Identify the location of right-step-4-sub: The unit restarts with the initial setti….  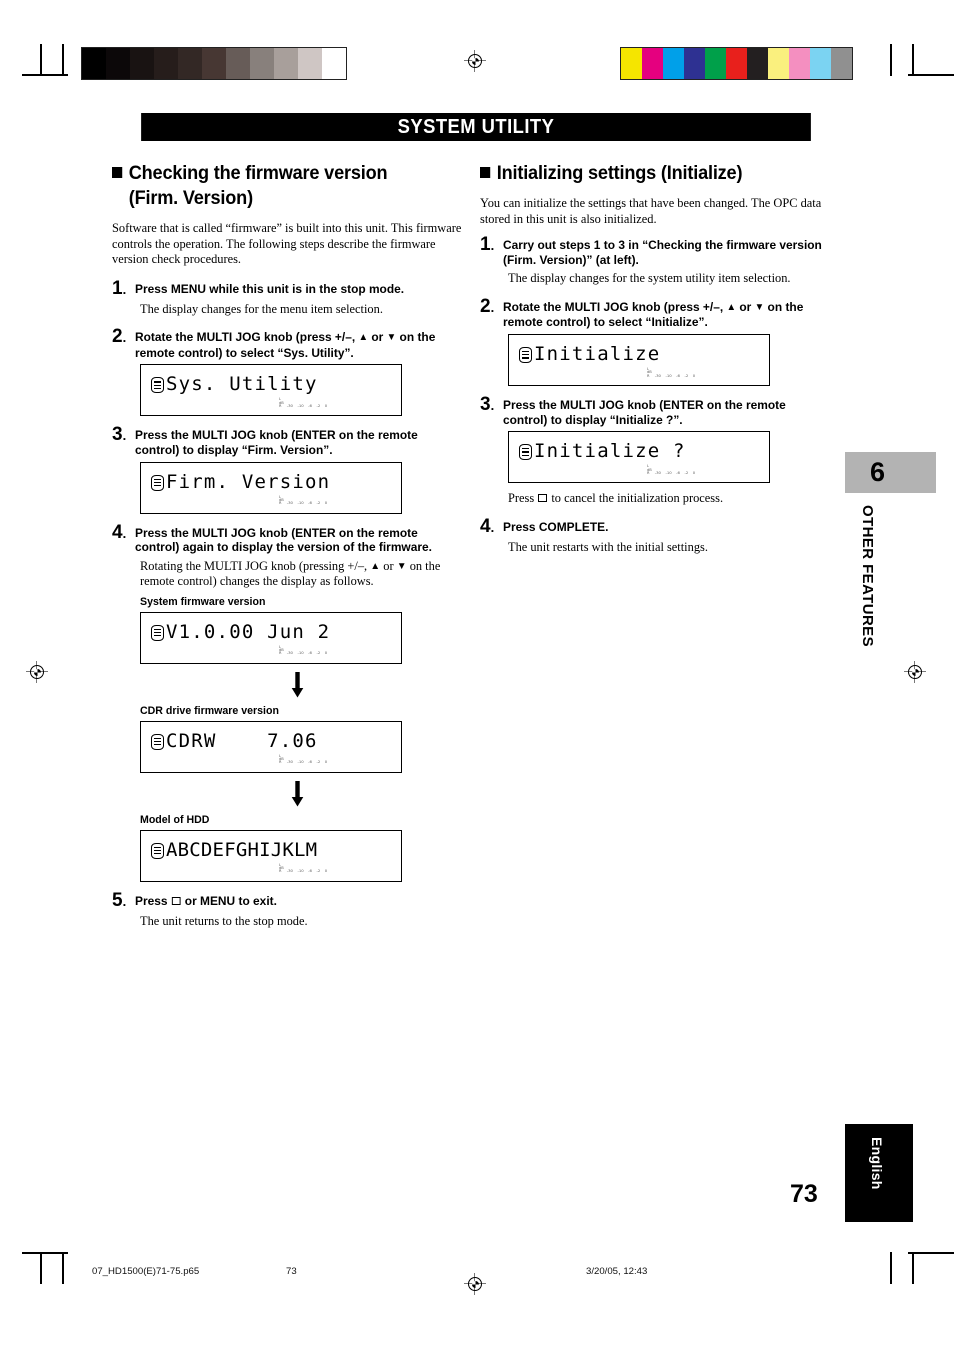
(608, 546).